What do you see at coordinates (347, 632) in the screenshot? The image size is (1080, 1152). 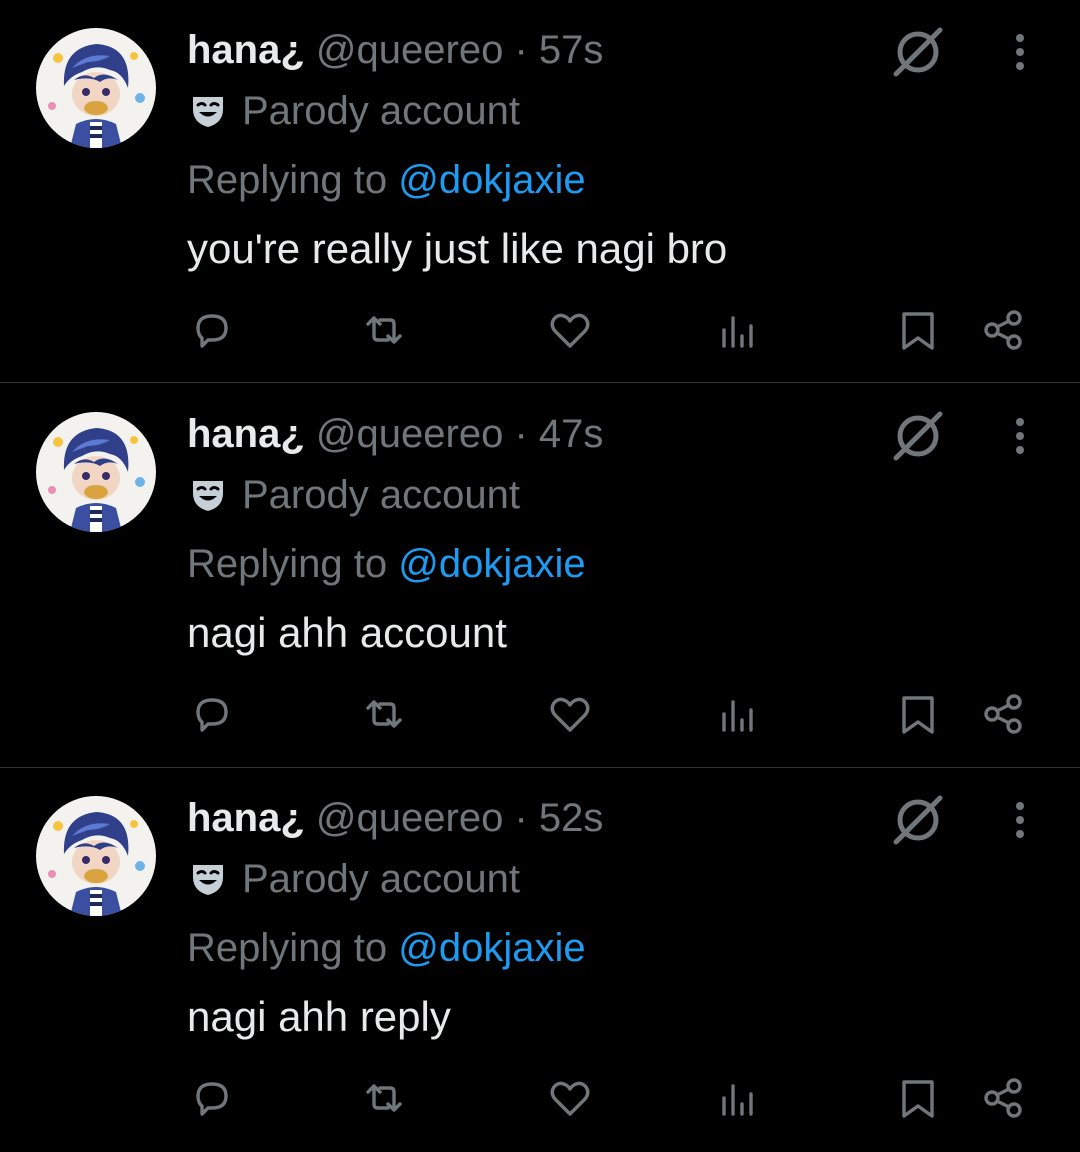 I see `tweet-text: nagi ahh account` at bounding box center [347, 632].